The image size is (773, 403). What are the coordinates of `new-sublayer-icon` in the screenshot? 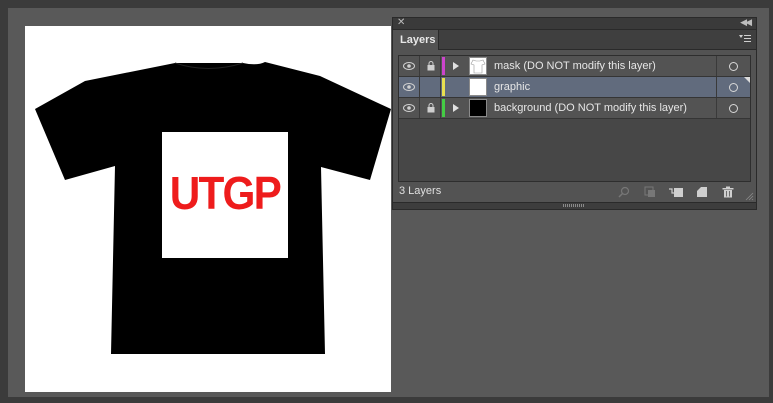 It's located at (676, 192).